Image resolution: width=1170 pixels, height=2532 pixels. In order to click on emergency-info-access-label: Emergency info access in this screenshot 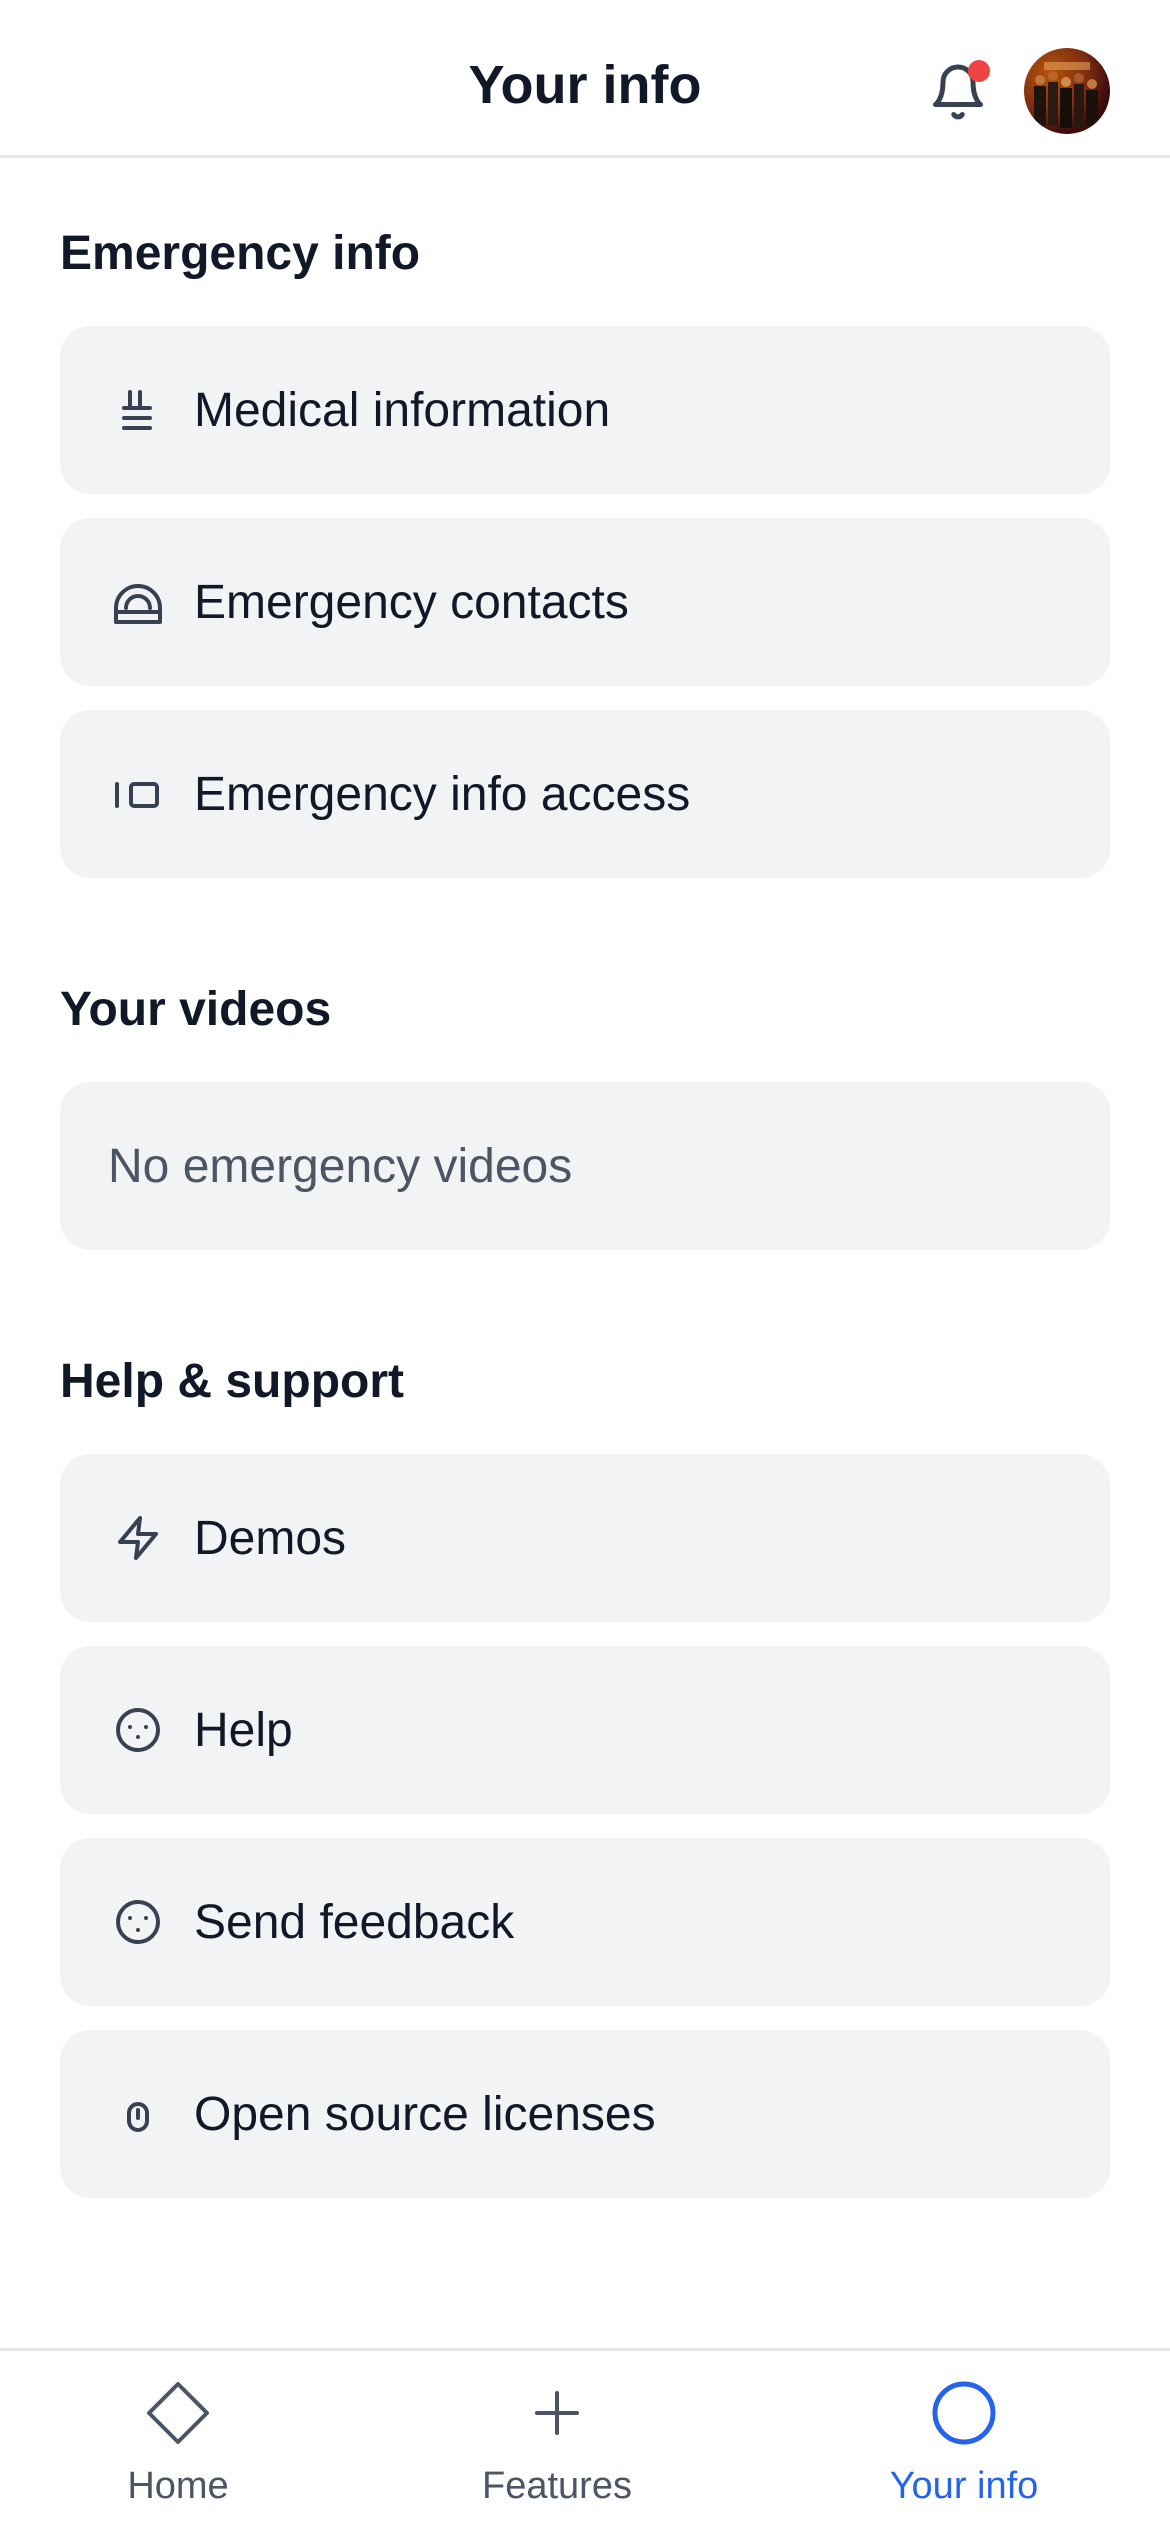, I will do `click(442, 794)`.